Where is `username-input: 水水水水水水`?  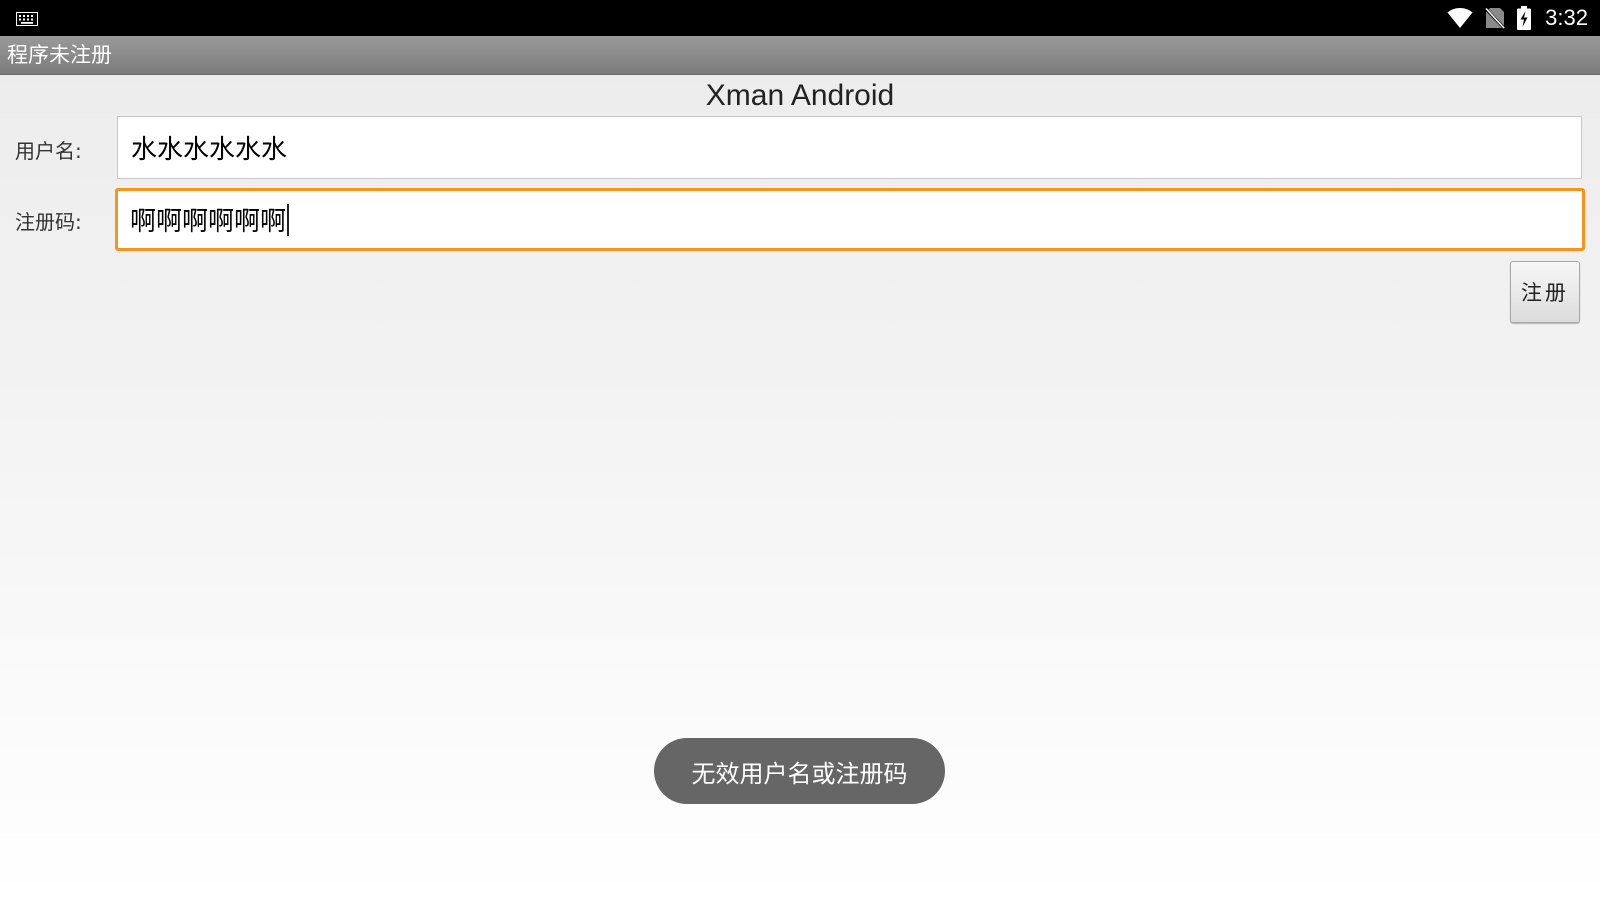
username-input: 水水水水水水 is located at coordinates (849, 147).